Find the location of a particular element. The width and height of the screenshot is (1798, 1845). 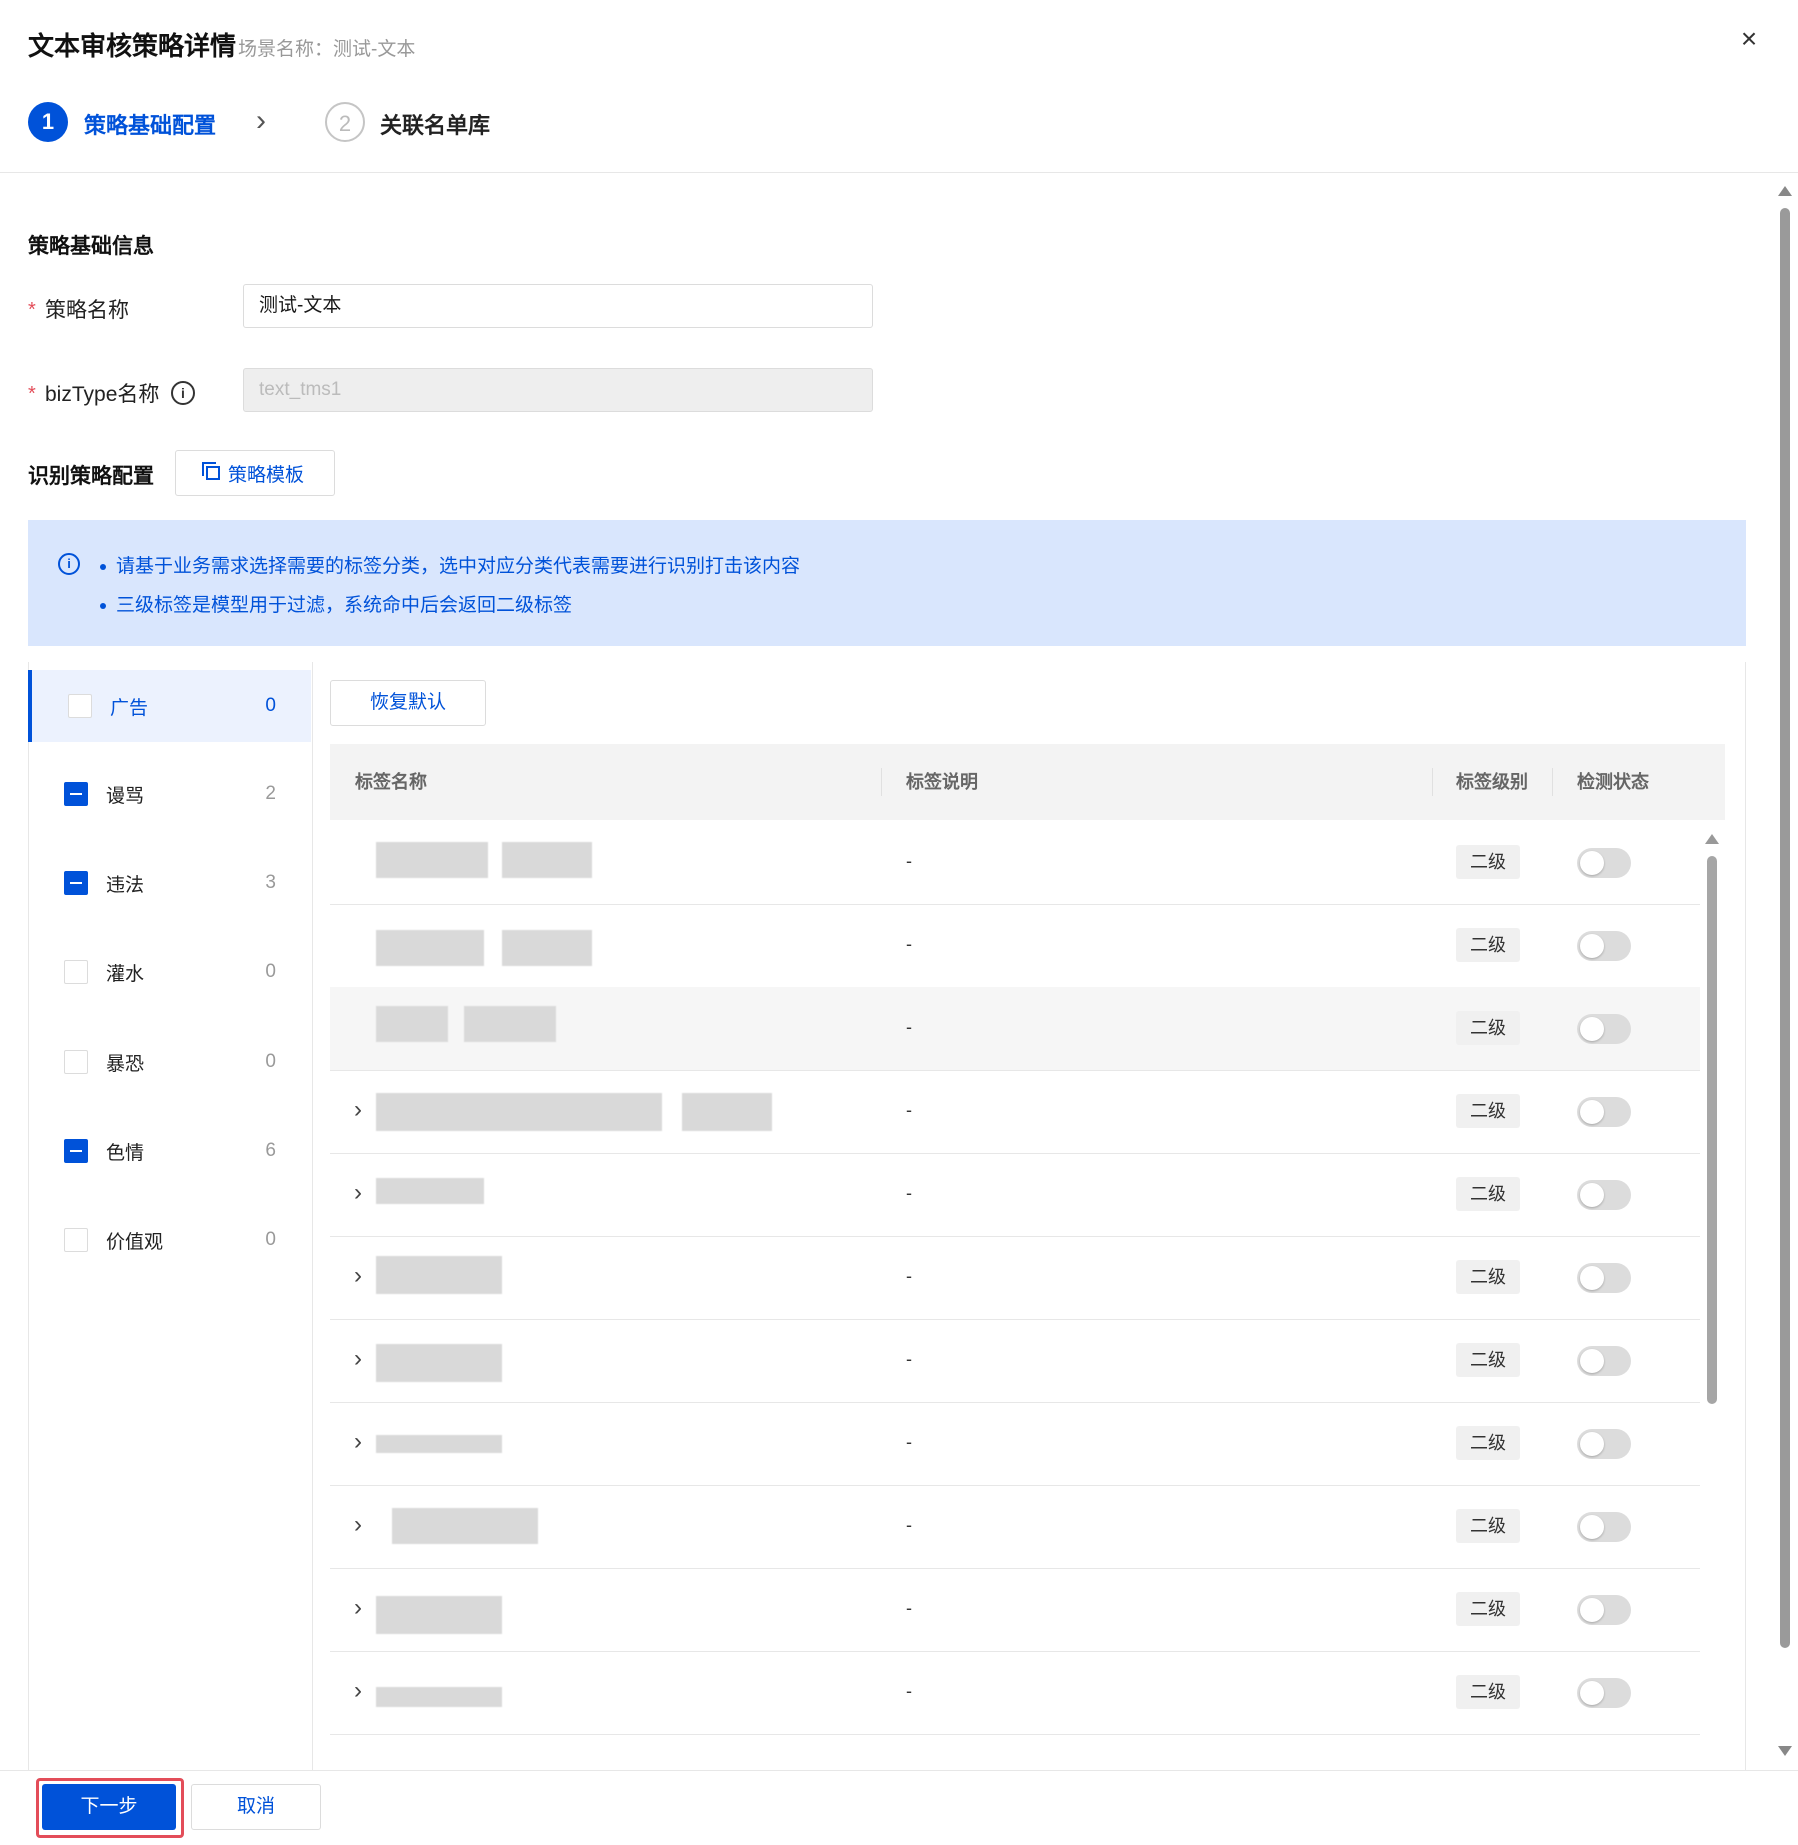

table-scroll-up-icon is located at coordinates (1712, 839).